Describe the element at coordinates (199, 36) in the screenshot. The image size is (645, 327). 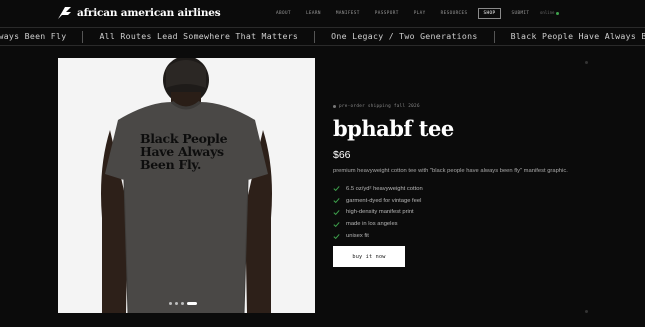
I see `ticker-item: All Routes Lead Somewhere That Matters` at that location.